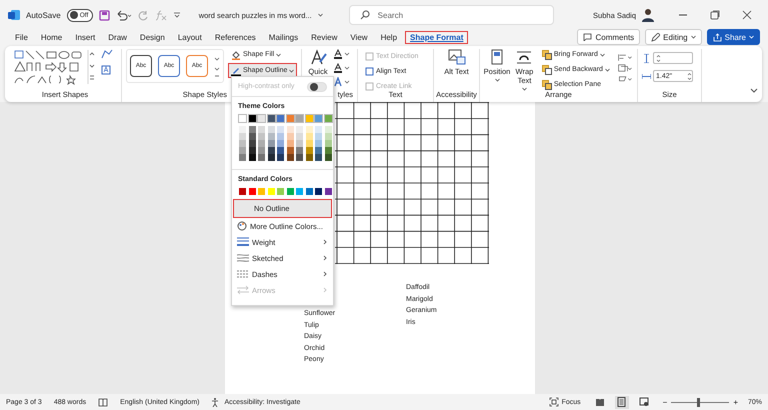  What do you see at coordinates (85, 37) in the screenshot?
I see `ribbon-tab: Insert` at bounding box center [85, 37].